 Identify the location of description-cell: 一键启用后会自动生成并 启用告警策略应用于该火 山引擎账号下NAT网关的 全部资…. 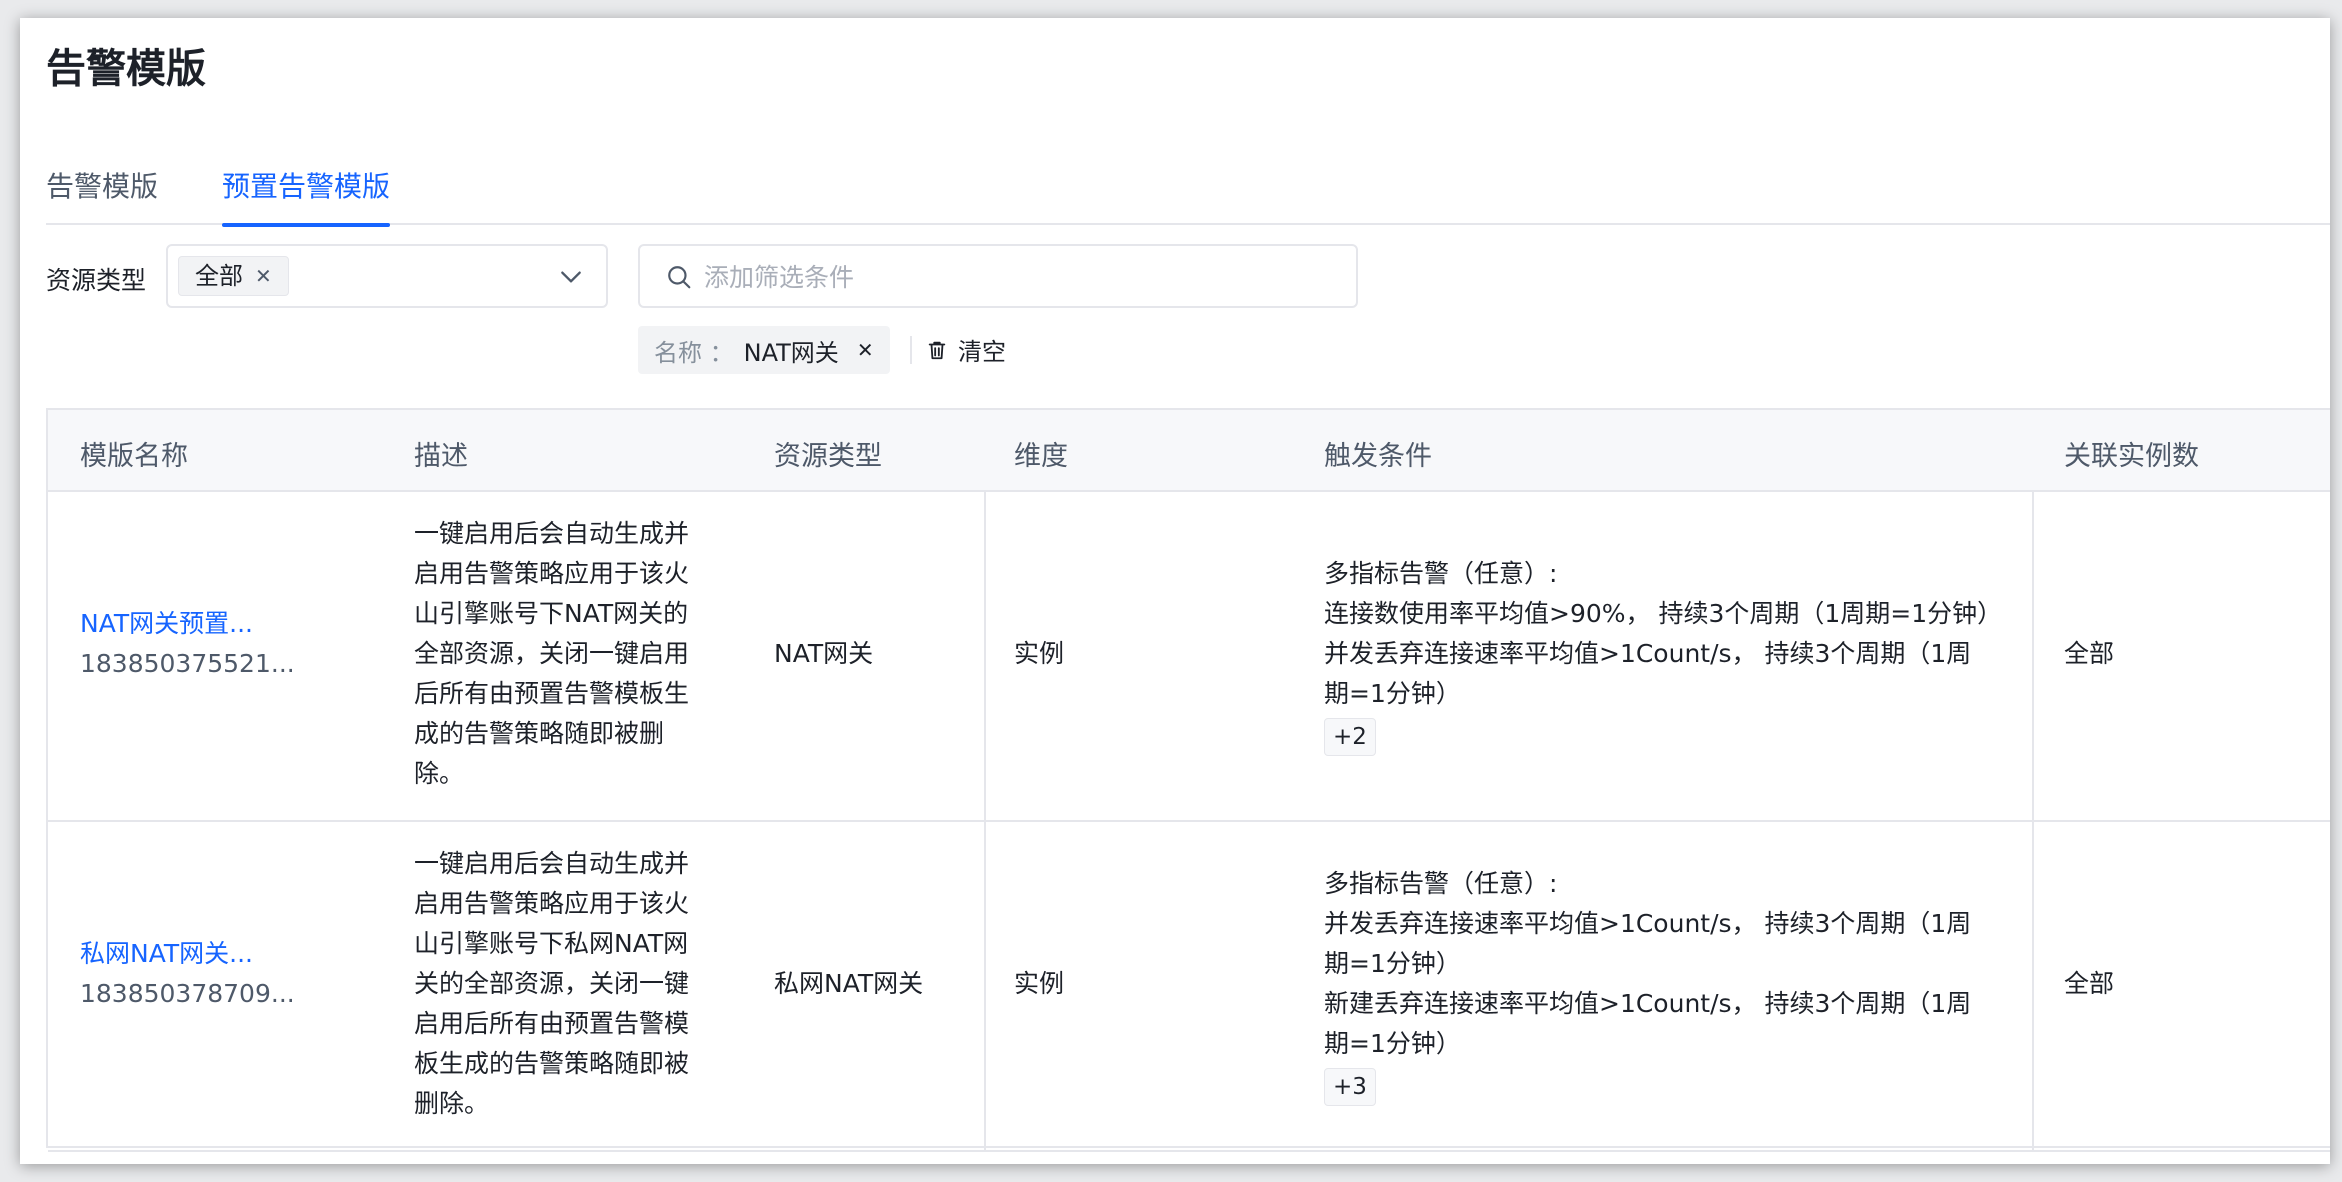
(559, 654).